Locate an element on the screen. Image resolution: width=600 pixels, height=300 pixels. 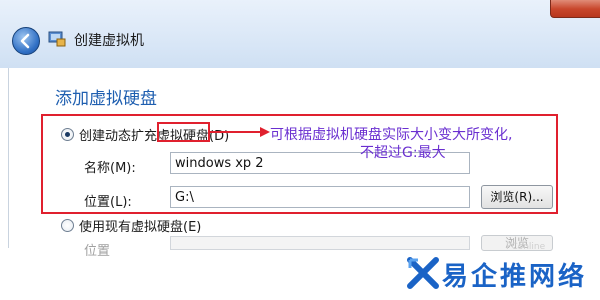
annotation-text-line1: 可根据虚拟机硬盘实际大小变大所变化, is located at coordinates (391, 135).